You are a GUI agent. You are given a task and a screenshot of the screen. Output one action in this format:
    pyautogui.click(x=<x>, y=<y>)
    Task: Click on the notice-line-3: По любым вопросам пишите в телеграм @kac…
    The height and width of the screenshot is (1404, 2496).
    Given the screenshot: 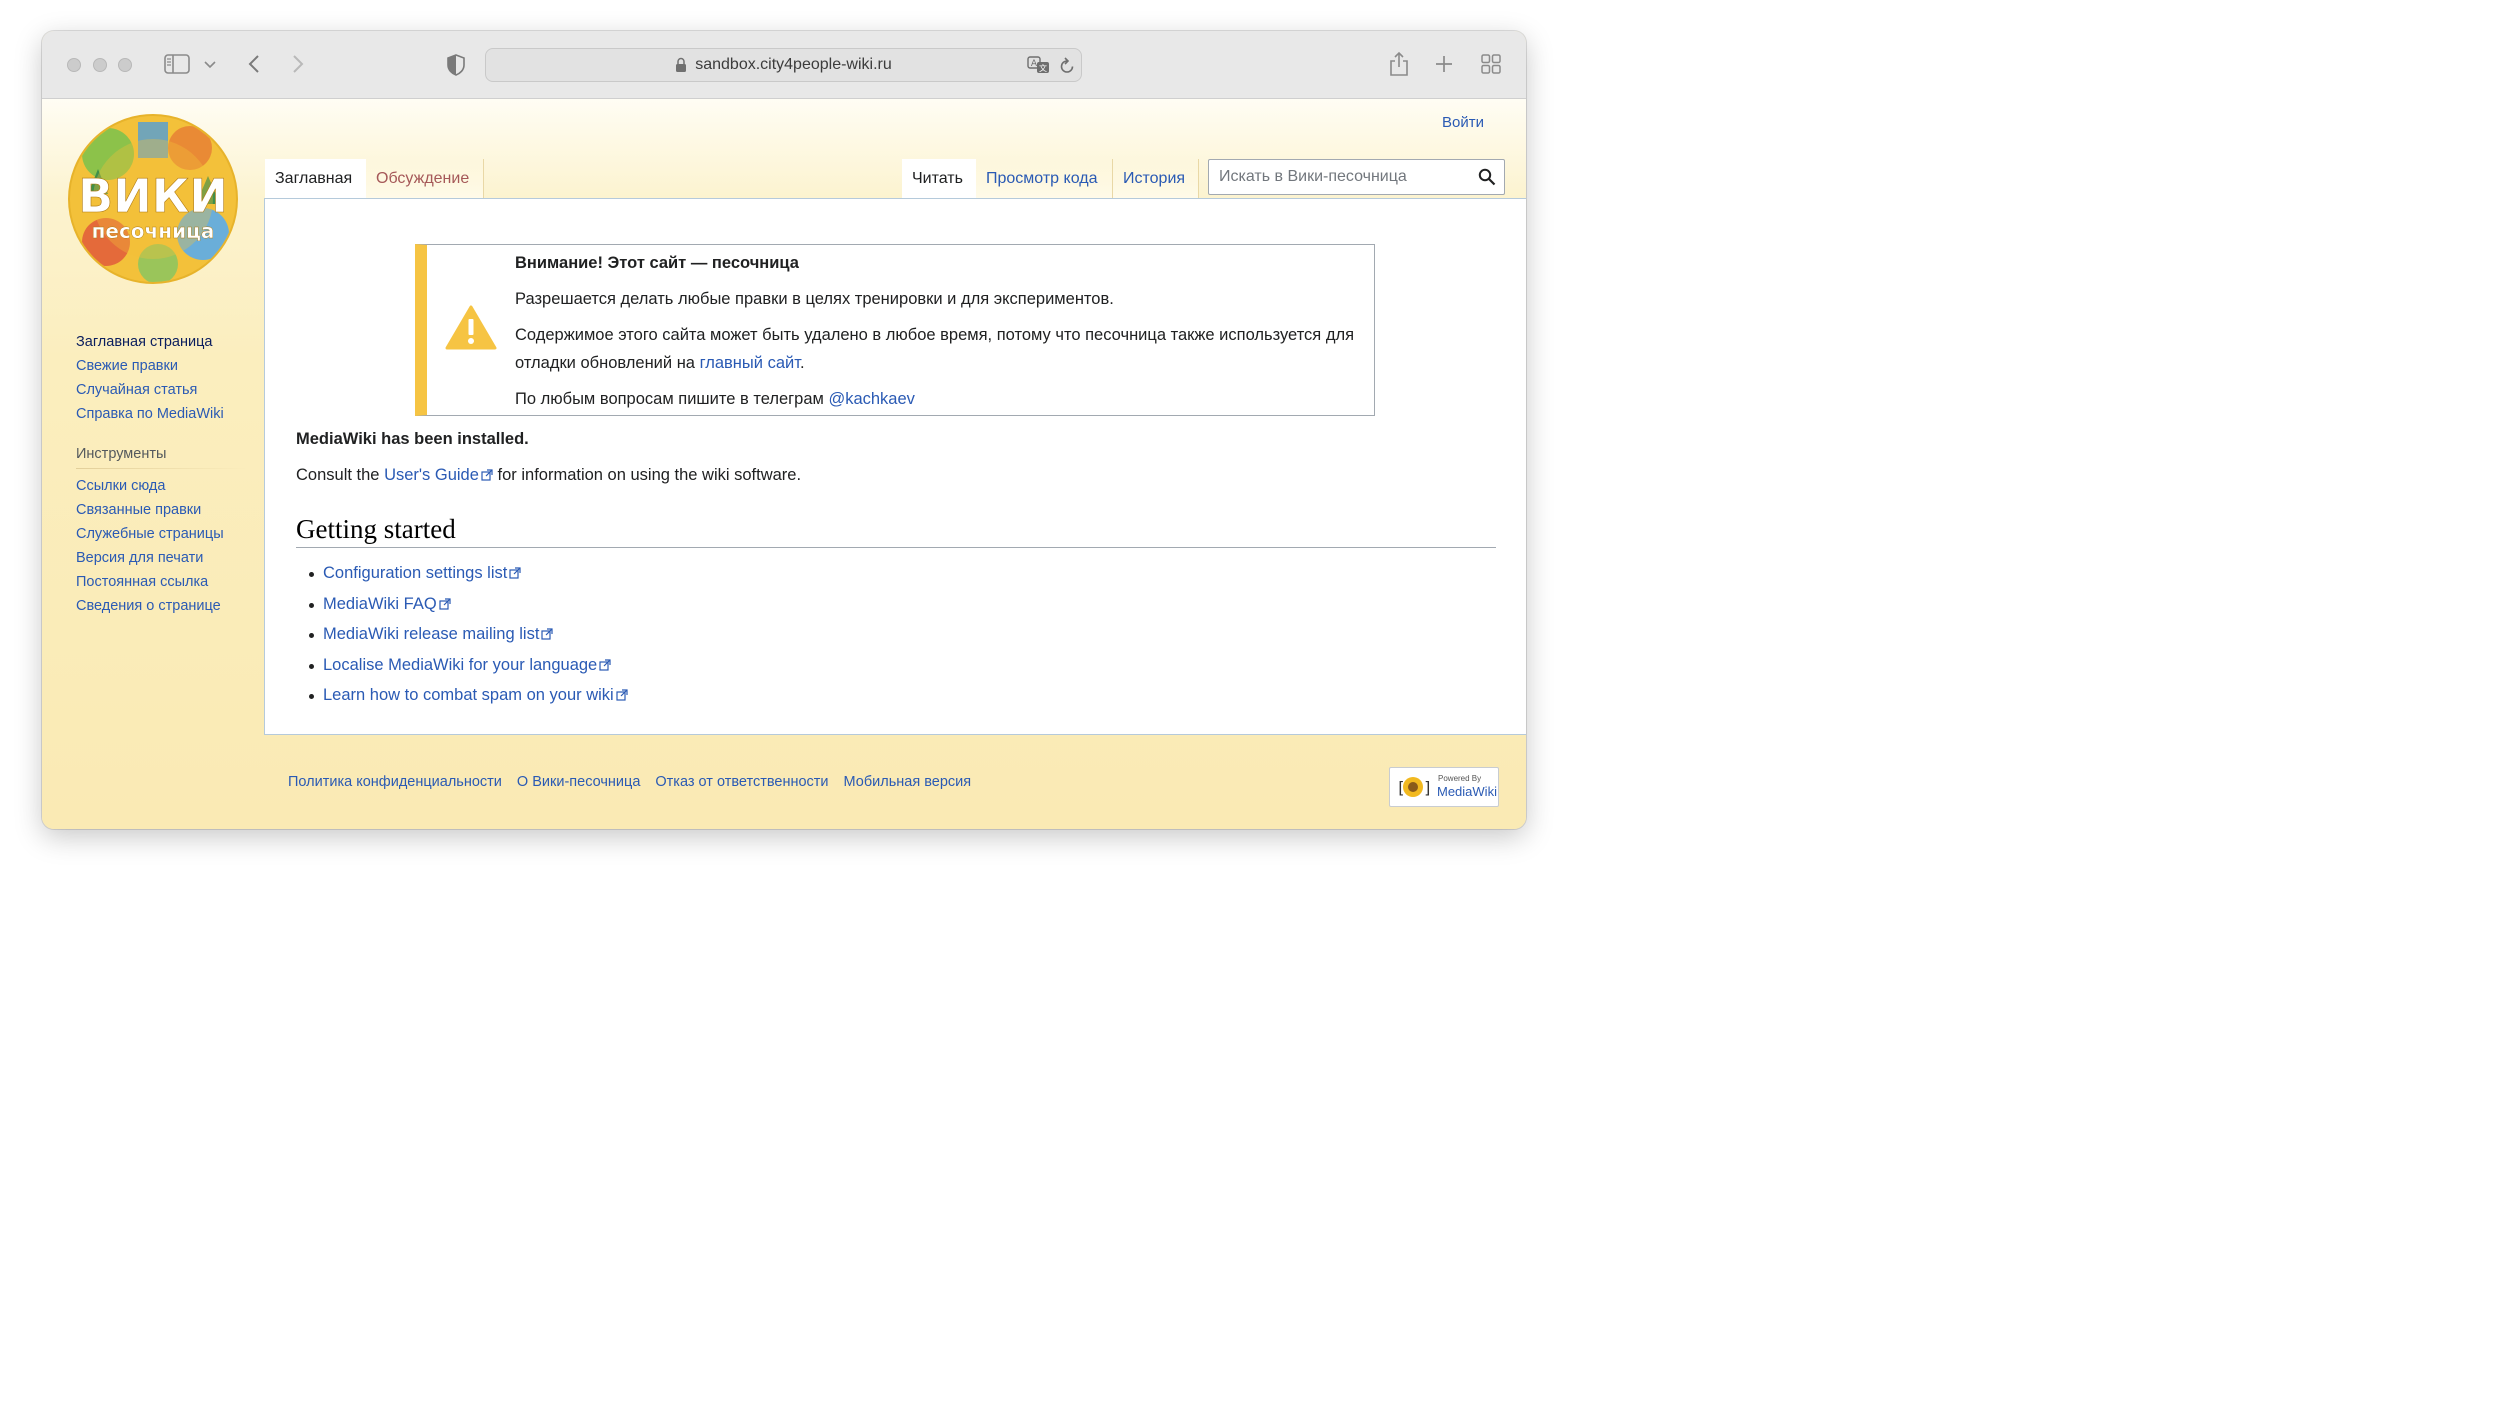 What is the action you would take?
    pyautogui.click(x=715, y=399)
    